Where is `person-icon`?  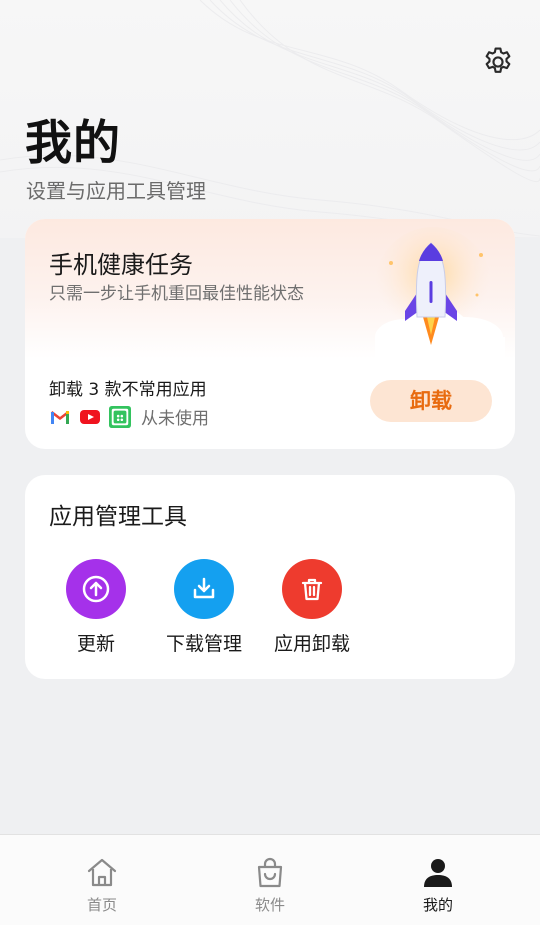 person-icon is located at coordinates (438, 873).